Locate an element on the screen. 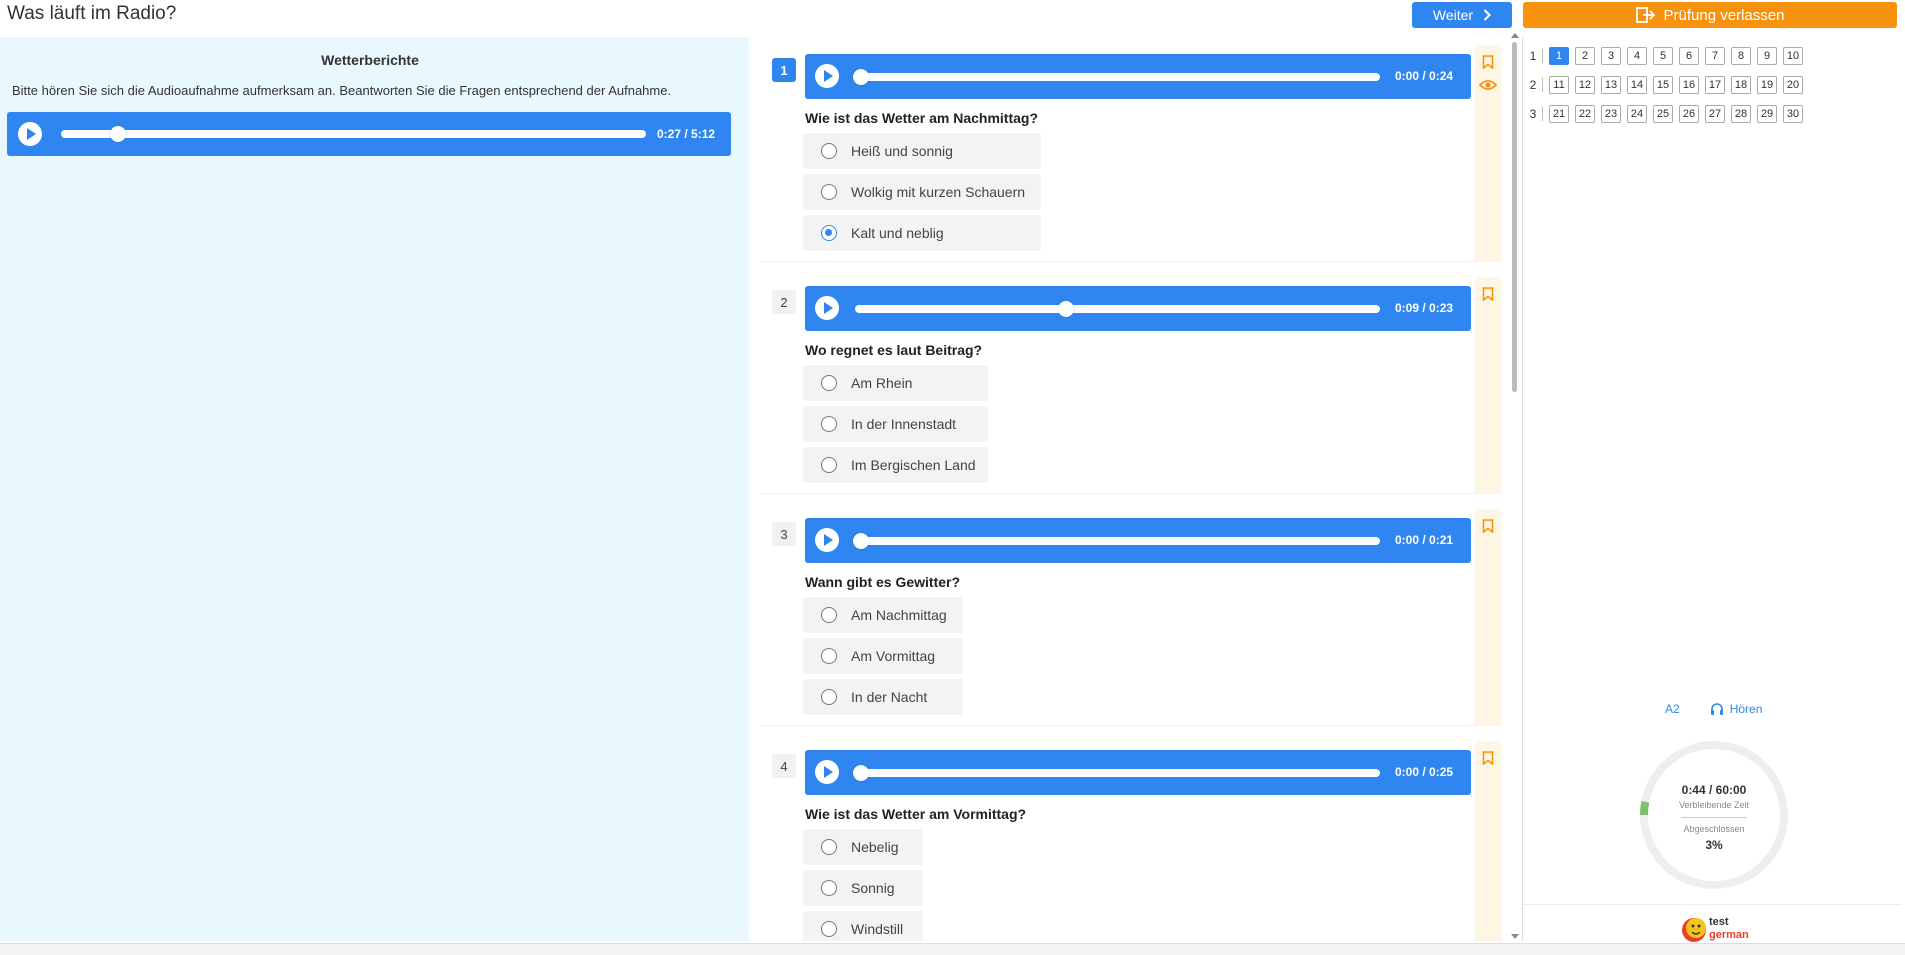 This screenshot has width=1905, height=955. next-button: Weiter is located at coordinates (1462, 15).